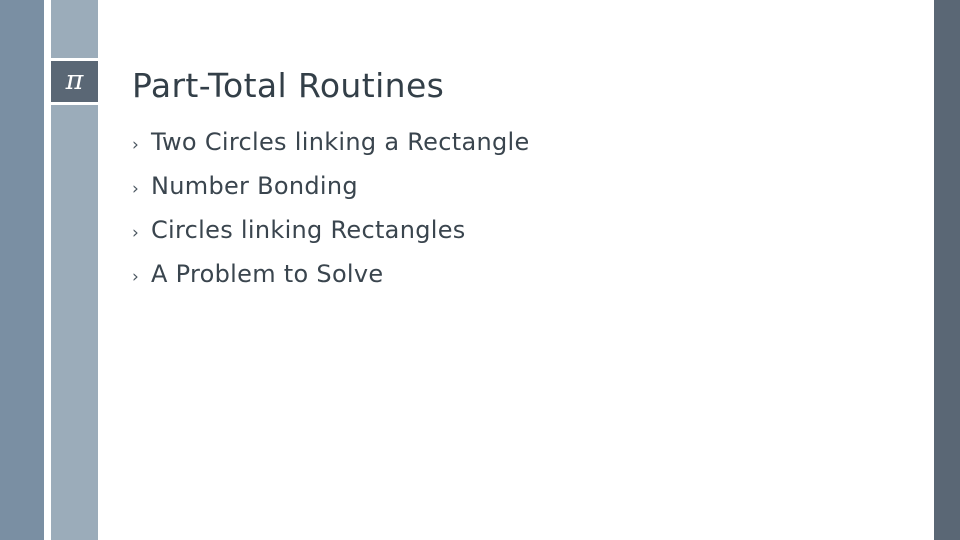 This screenshot has height=540, width=960. What do you see at coordinates (267, 274) in the screenshot?
I see `list-item-label: A Problem to Solve` at bounding box center [267, 274].